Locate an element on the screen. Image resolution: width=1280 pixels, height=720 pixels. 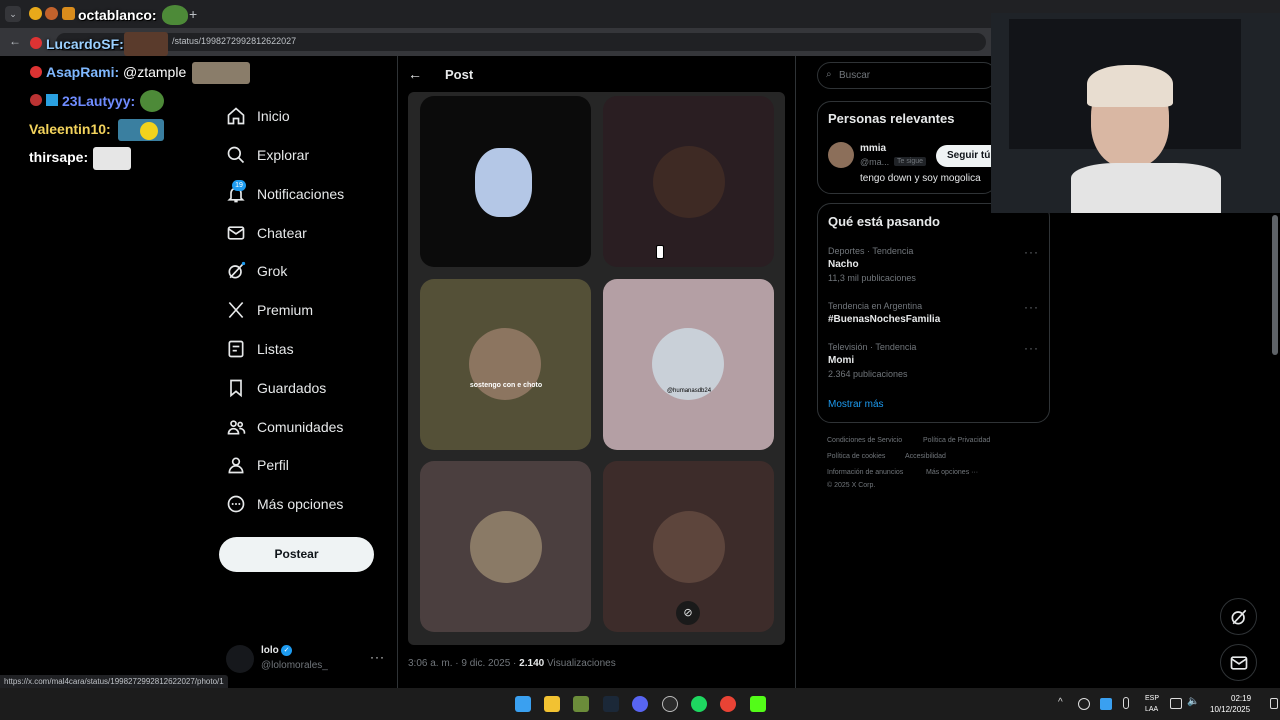
media-card: ⊘ is located at coordinates (688, 546).